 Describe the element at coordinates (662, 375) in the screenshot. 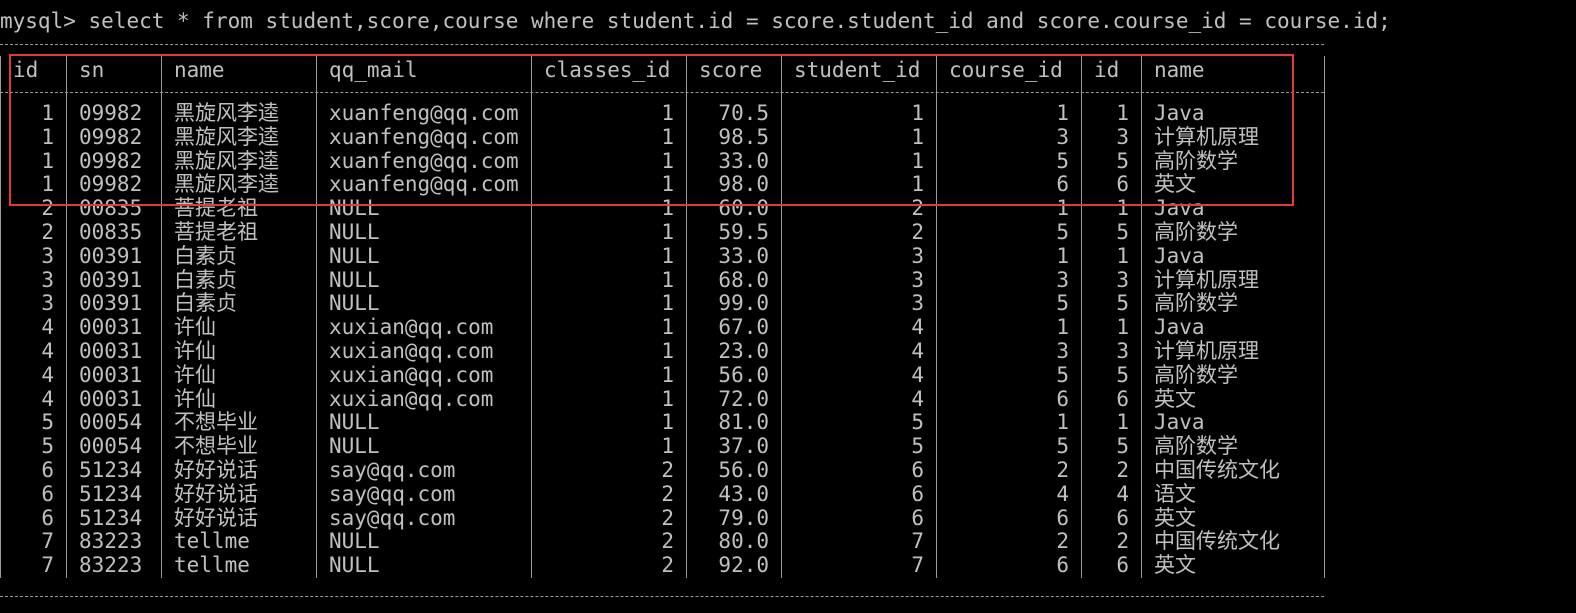

I see `table-row: 4 00031 许仙 xuxian@qq.com 1 56.0 4 5 5 高阶数学` at that location.